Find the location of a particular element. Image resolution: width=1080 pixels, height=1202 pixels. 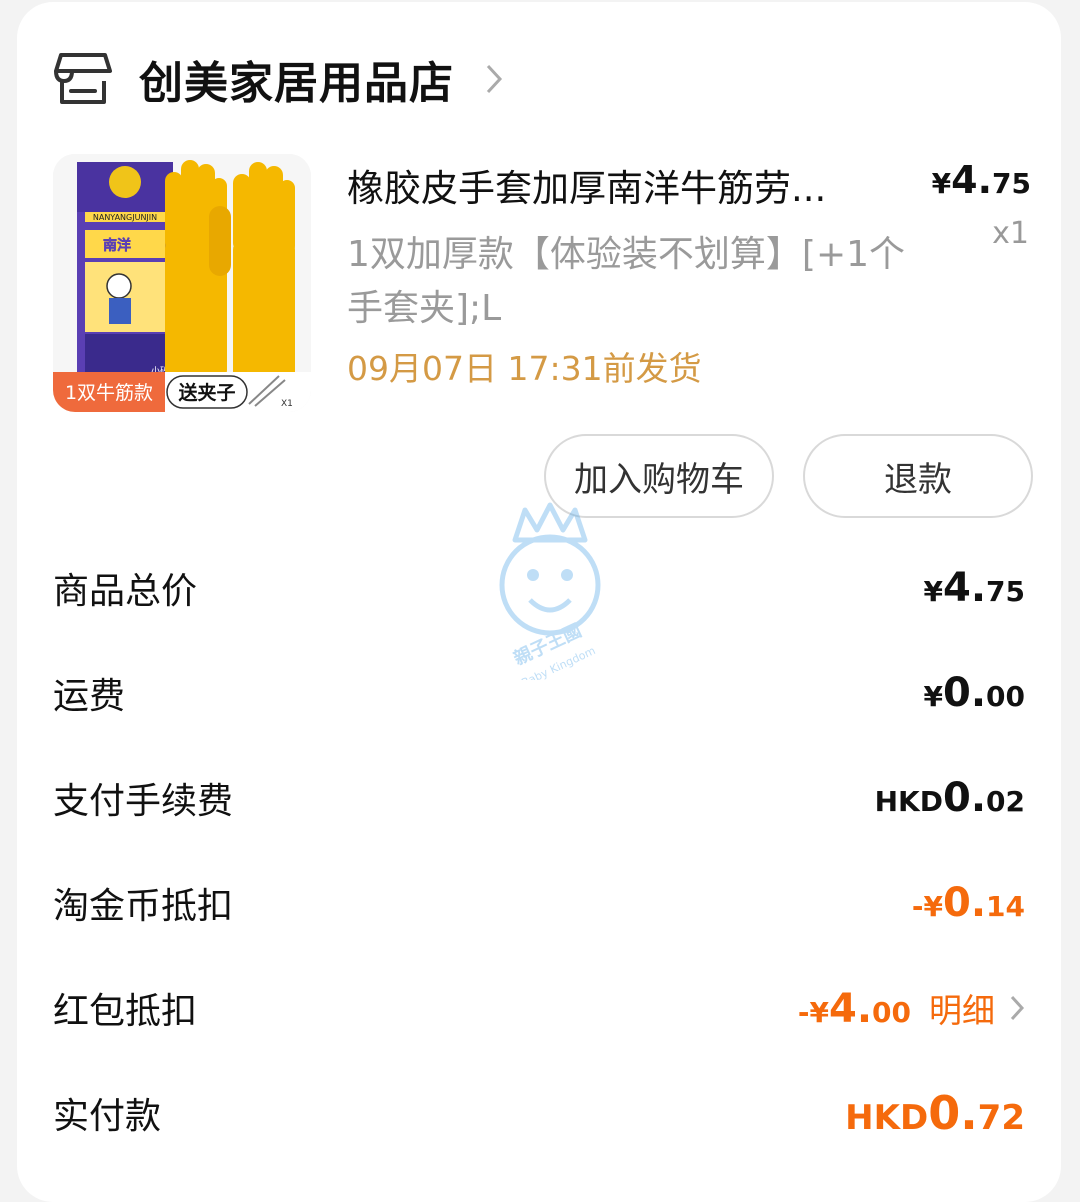

summary-value: HKD 0. 02 is located at coordinates (949, 798).